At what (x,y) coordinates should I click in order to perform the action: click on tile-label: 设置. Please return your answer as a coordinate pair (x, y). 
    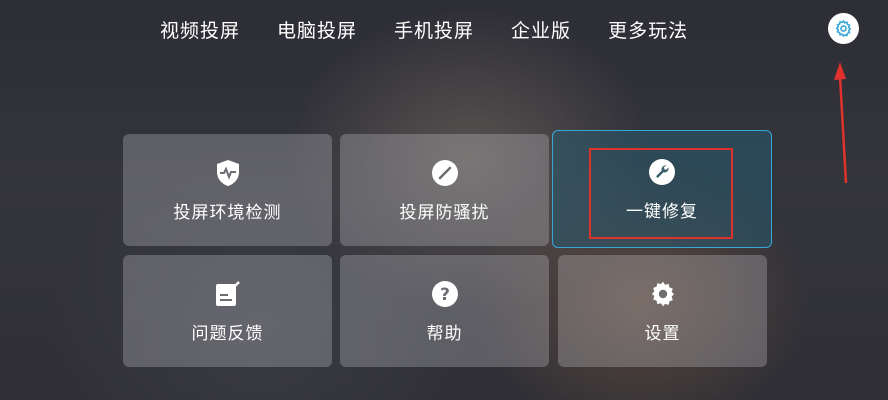
    Looking at the image, I should click on (662, 333).